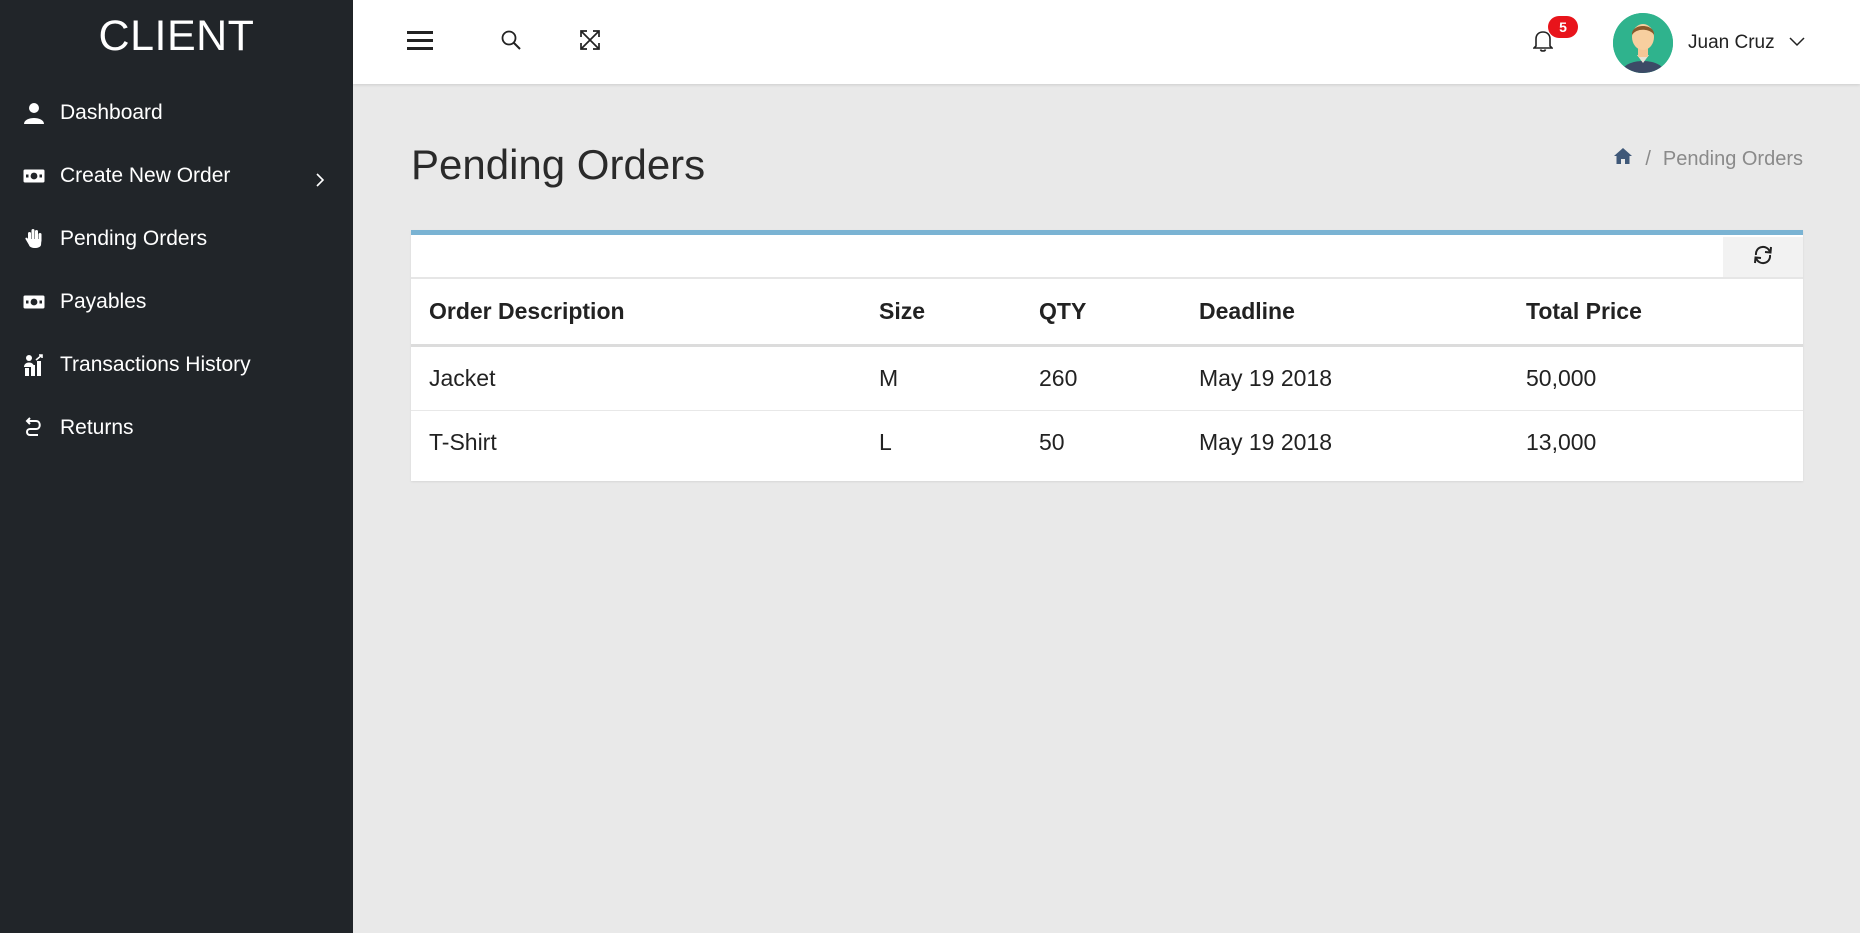  I want to click on sidebar-item-create-new-order: Create New Order, so click(176, 175).